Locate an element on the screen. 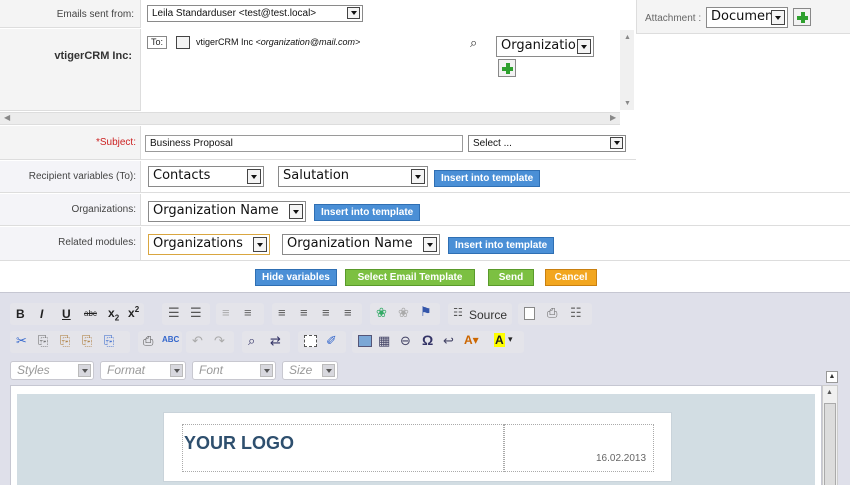  hide-variables-button: Hide variables is located at coordinates (296, 277).